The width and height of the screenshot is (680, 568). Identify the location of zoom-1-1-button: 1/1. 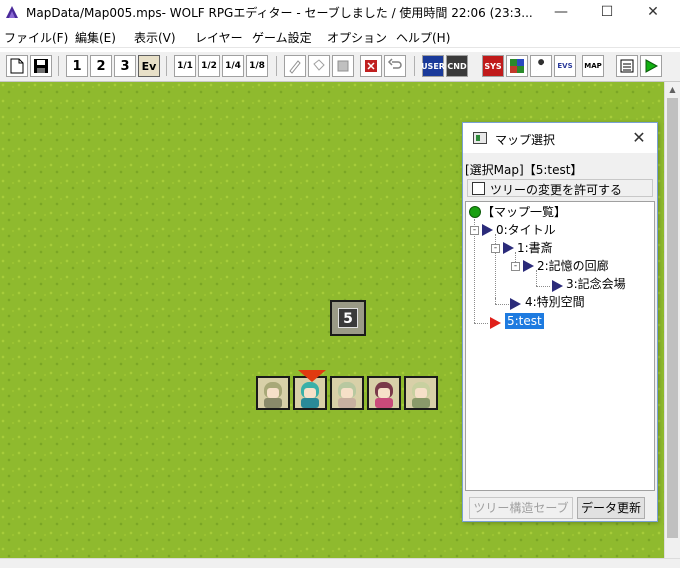
(185, 66).